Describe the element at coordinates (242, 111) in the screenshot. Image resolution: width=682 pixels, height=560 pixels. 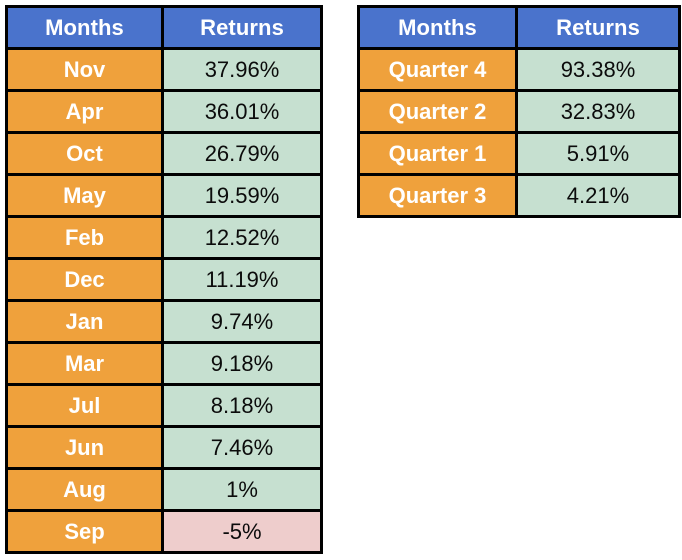
I see `row-value-cell: 36.01%` at that location.